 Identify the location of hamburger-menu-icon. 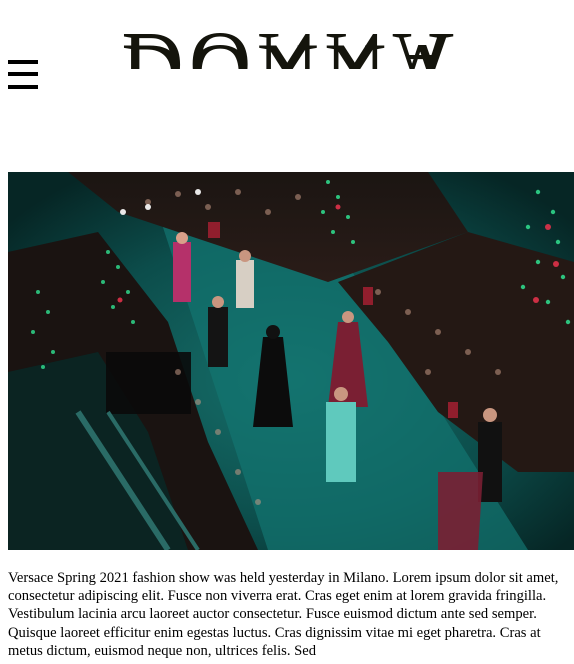
(23, 76).